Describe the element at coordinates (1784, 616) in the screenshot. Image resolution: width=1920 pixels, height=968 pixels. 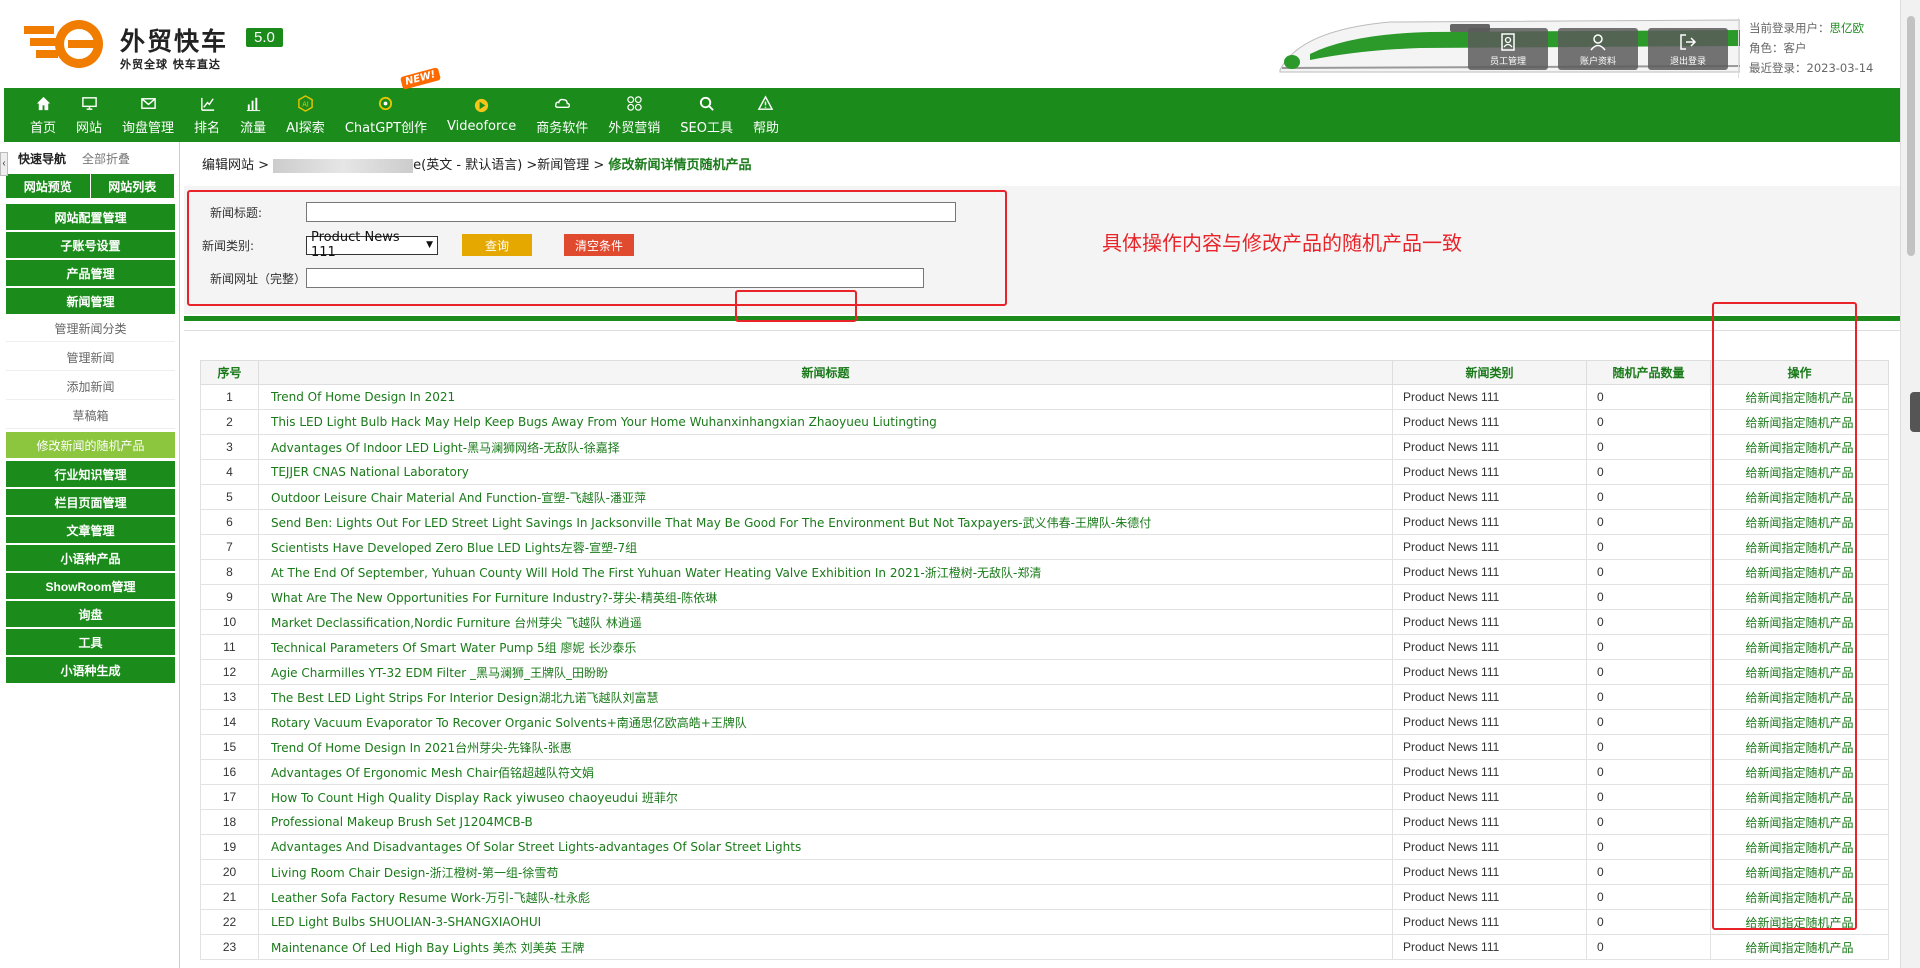
I see `annotation-box-action-column` at that location.